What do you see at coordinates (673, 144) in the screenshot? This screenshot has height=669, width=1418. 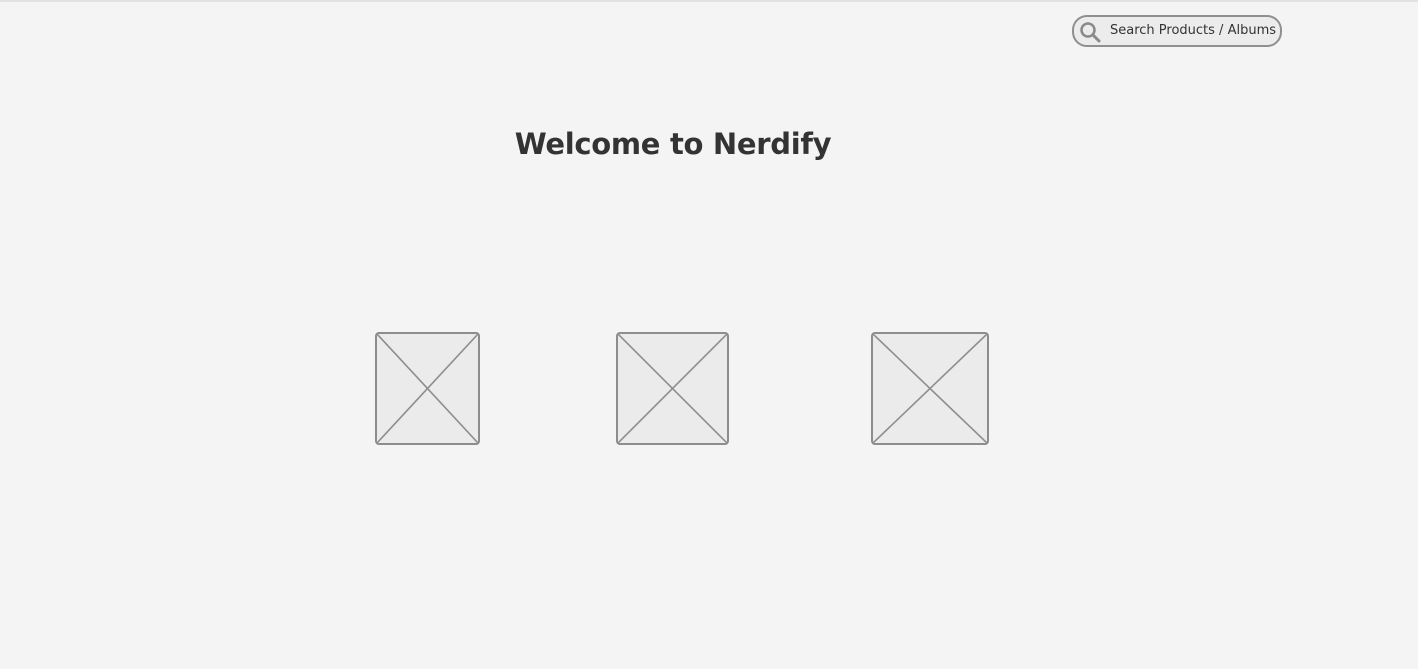 I see `page-title: Welcome to Nerdify` at bounding box center [673, 144].